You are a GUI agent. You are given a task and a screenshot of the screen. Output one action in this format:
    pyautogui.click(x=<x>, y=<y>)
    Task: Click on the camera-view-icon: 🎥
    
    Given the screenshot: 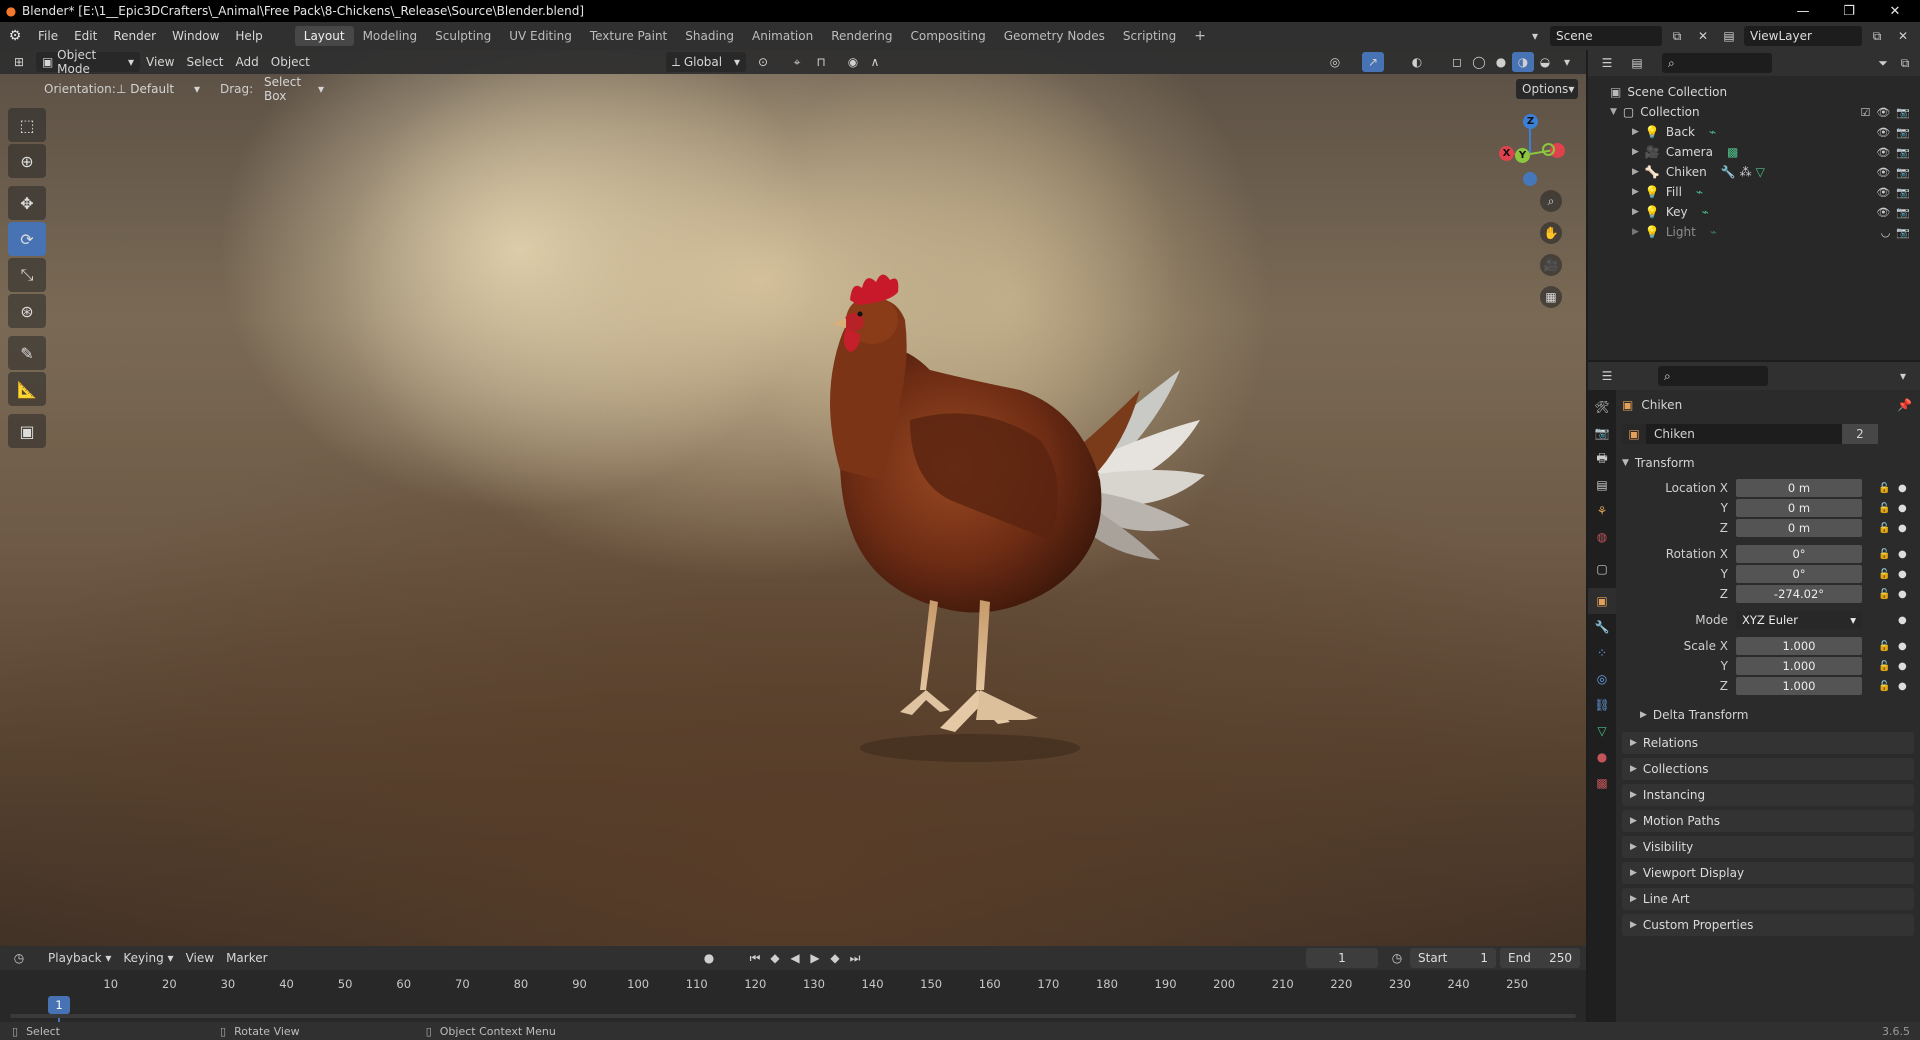 What is the action you would take?
    pyautogui.click(x=1551, y=265)
    